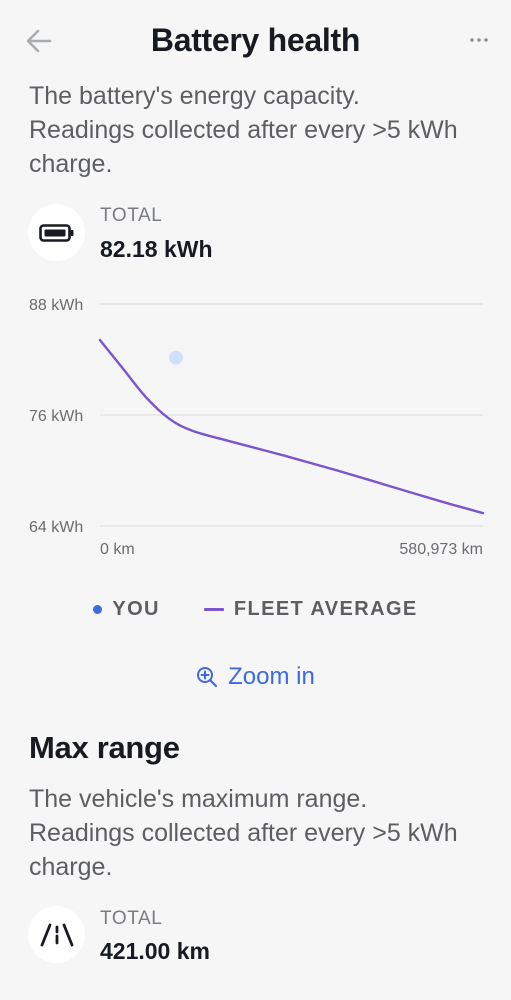  I want to click on y-tick-label: 88 kWh, so click(56, 305).